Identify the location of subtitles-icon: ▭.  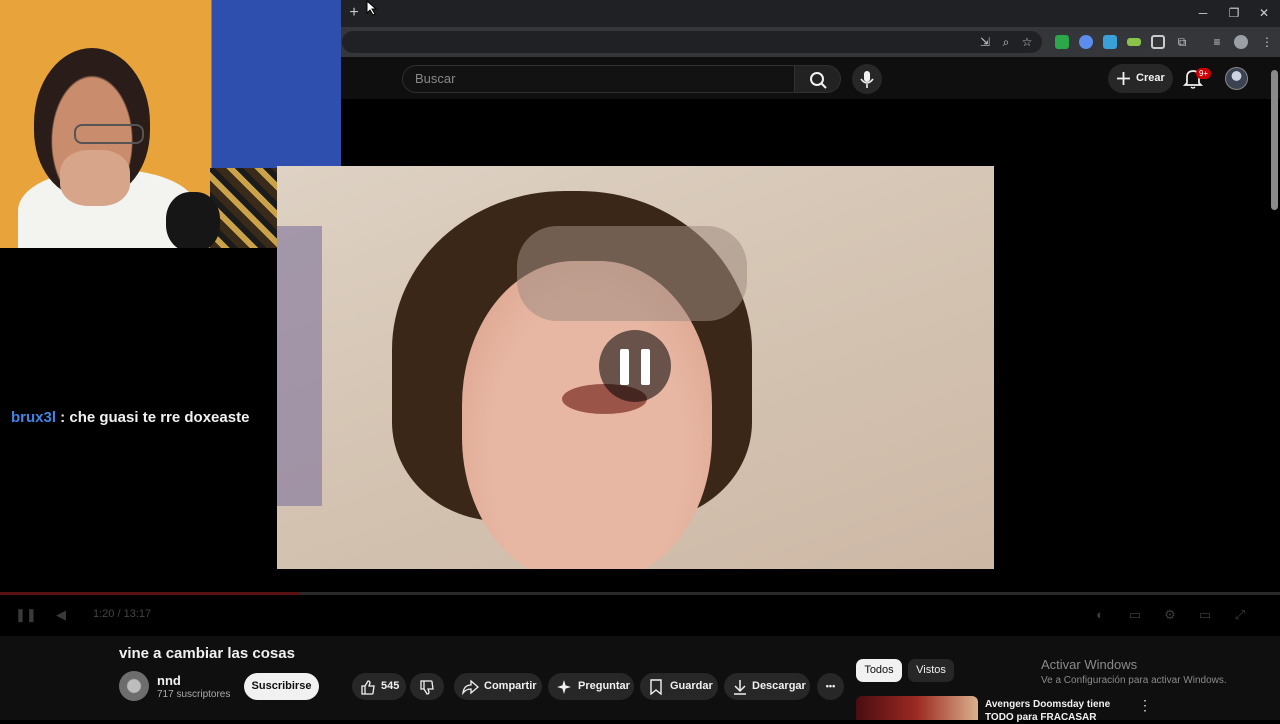
(1135, 615).